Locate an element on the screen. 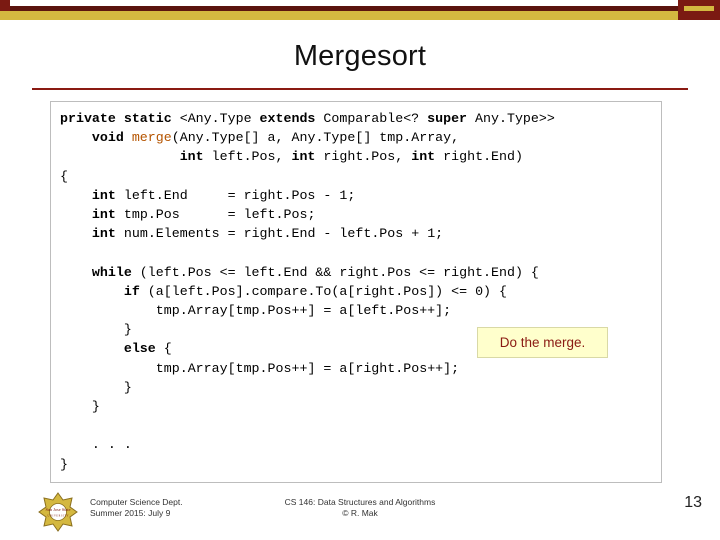 The width and height of the screenshot is (720, 540). callout-label: Do the merge. is located at coordinates (542, 342).